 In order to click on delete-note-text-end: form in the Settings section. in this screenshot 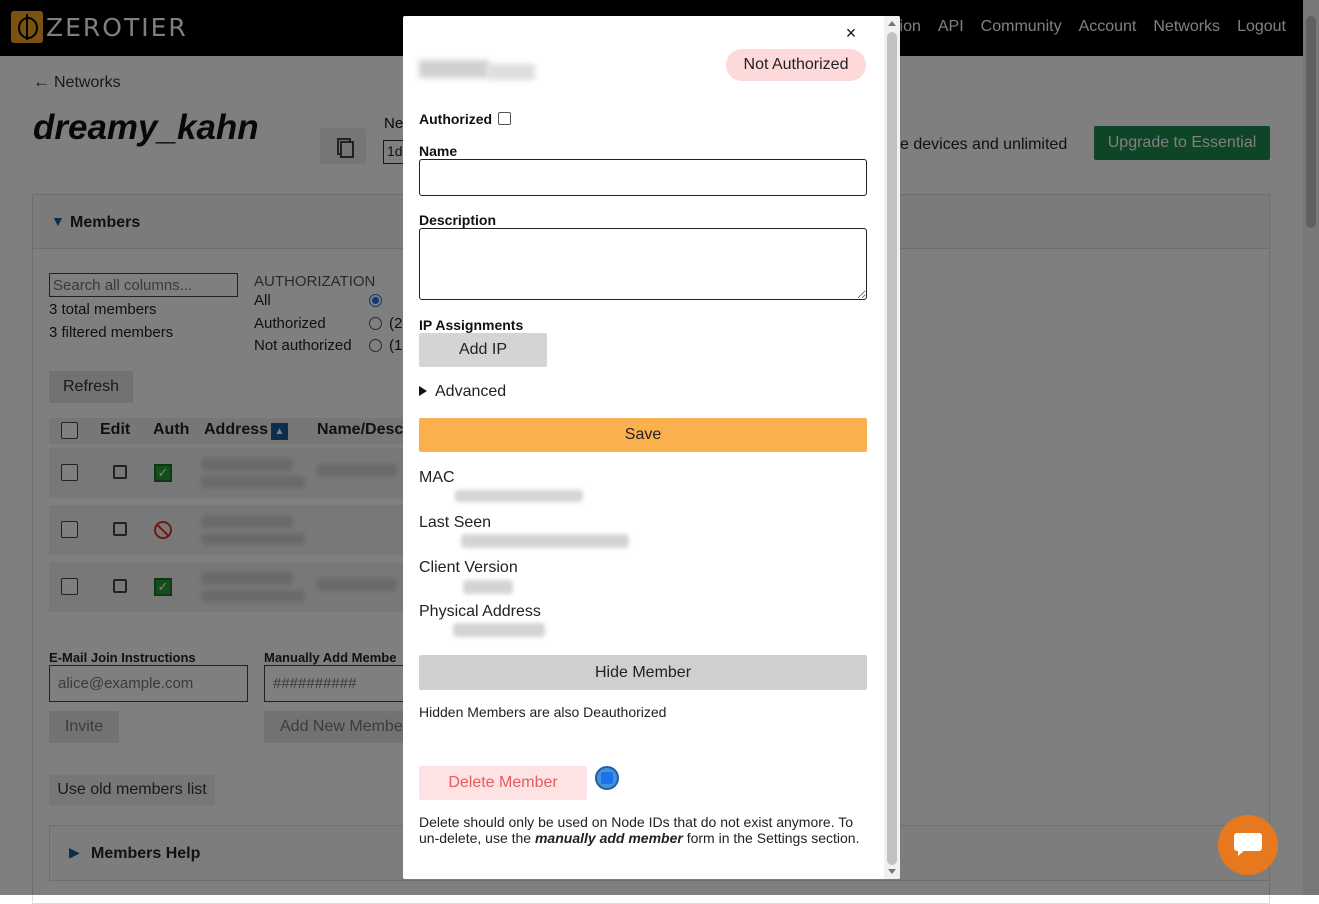, I will do `click(771, 838)`.